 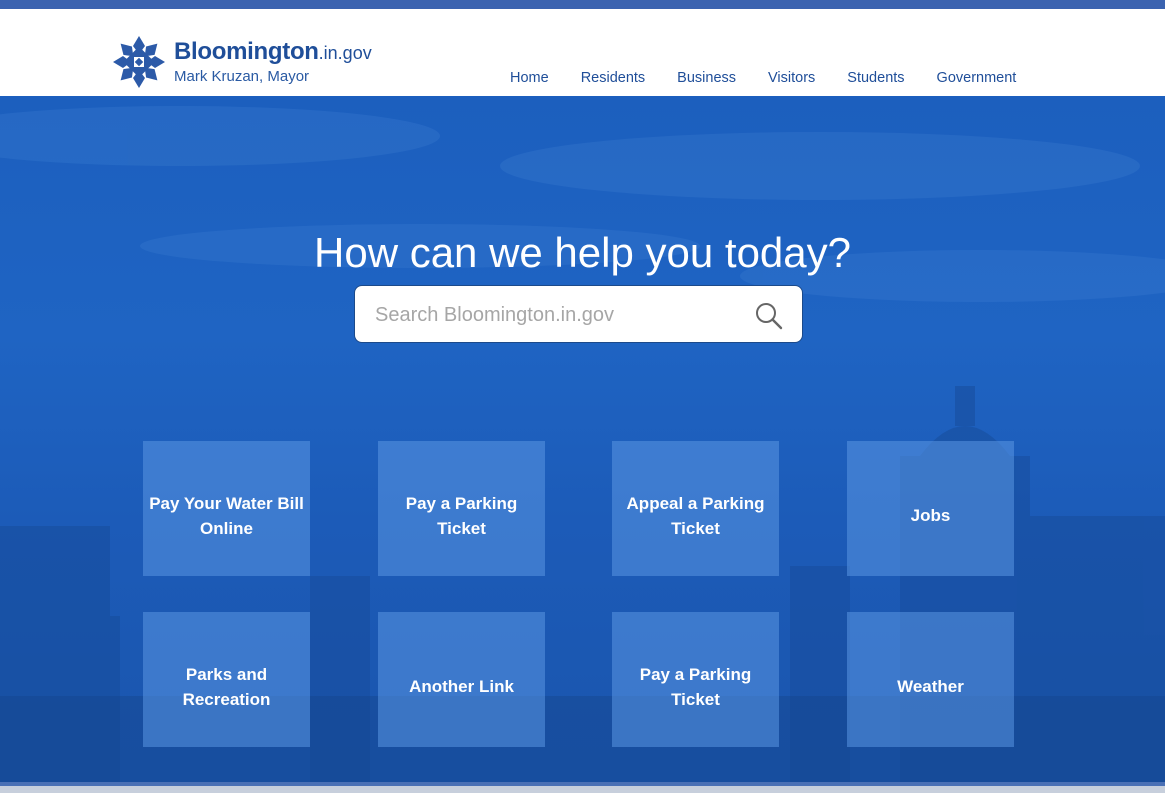 I want to click on quick-link-label: Jobs, so click(x=930, y=515).